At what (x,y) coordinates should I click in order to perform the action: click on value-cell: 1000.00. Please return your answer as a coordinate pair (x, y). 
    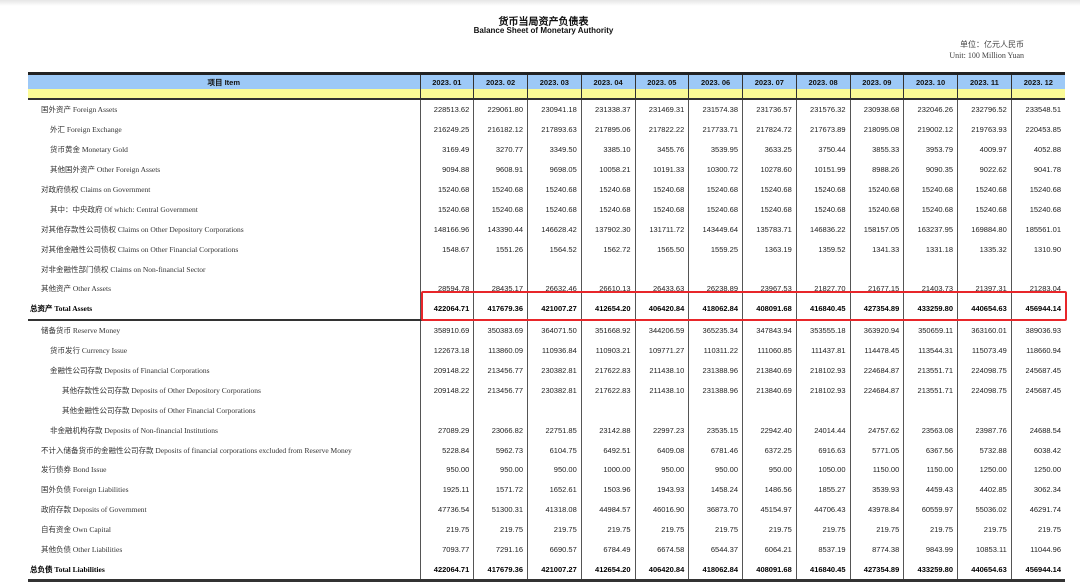
    Looking at the image, I should click on (607, 470).